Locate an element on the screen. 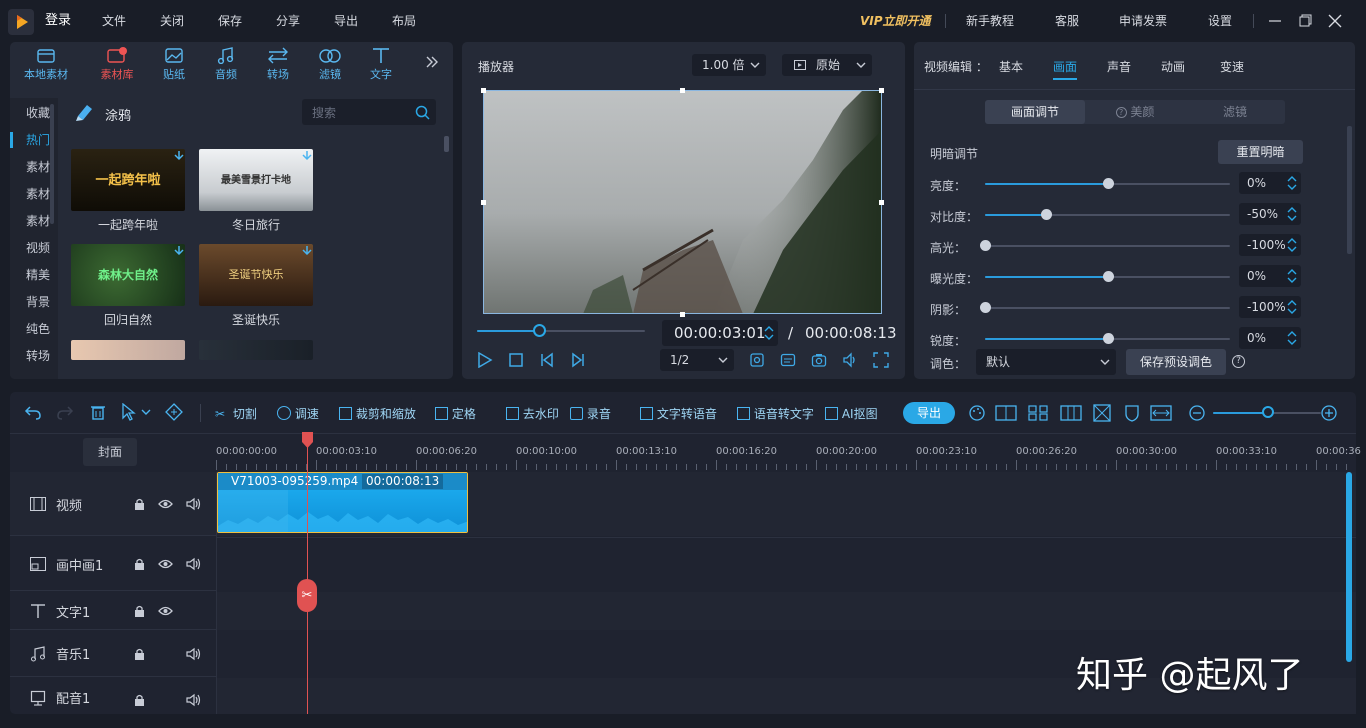 This screenshot has height=728, width=1366. mosaic-icon is located at coordinates (1103, 413).